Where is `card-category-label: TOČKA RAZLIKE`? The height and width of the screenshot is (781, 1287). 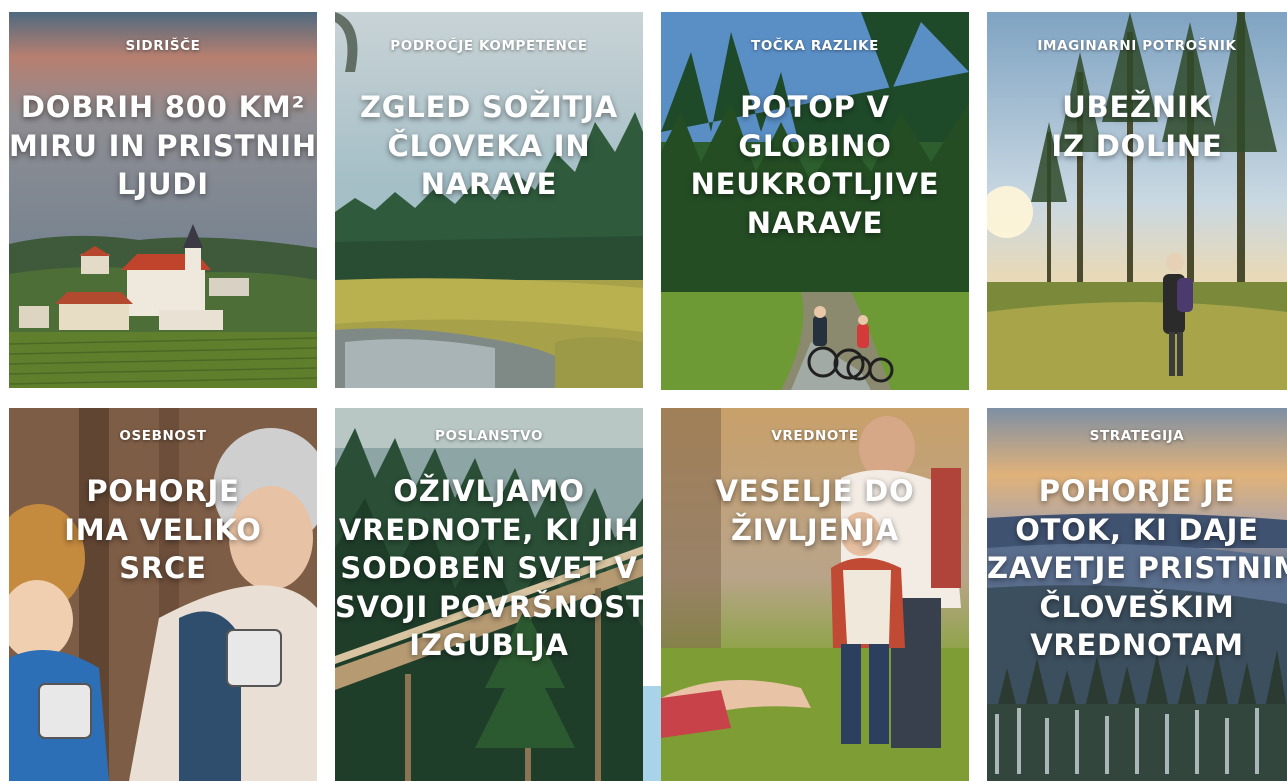 card-category-label: TOČKA RAZLIKE is located at coordinates (815, 46).